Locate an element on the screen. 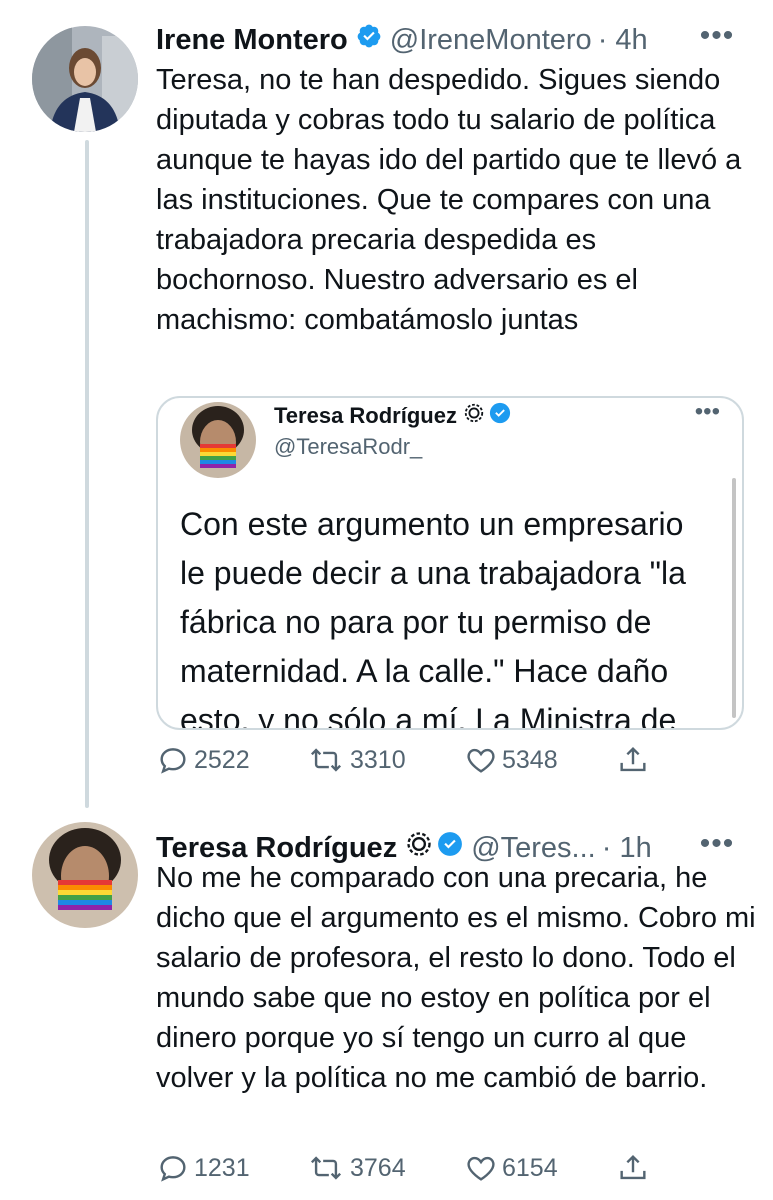  quoted-author-row: Teresa Rodríguez is located at coordinates (392, 416).